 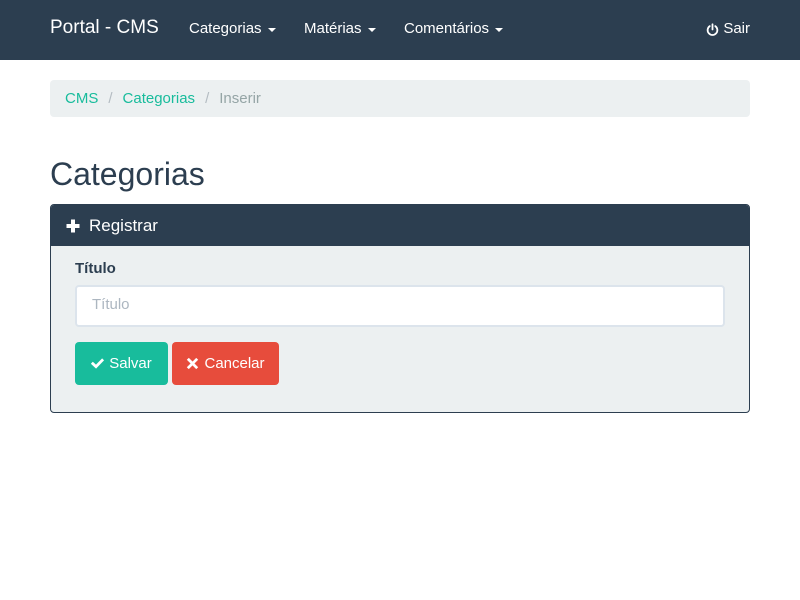 I want to click on breadcrumb-active: Inserir, so click(x=240, y=98).